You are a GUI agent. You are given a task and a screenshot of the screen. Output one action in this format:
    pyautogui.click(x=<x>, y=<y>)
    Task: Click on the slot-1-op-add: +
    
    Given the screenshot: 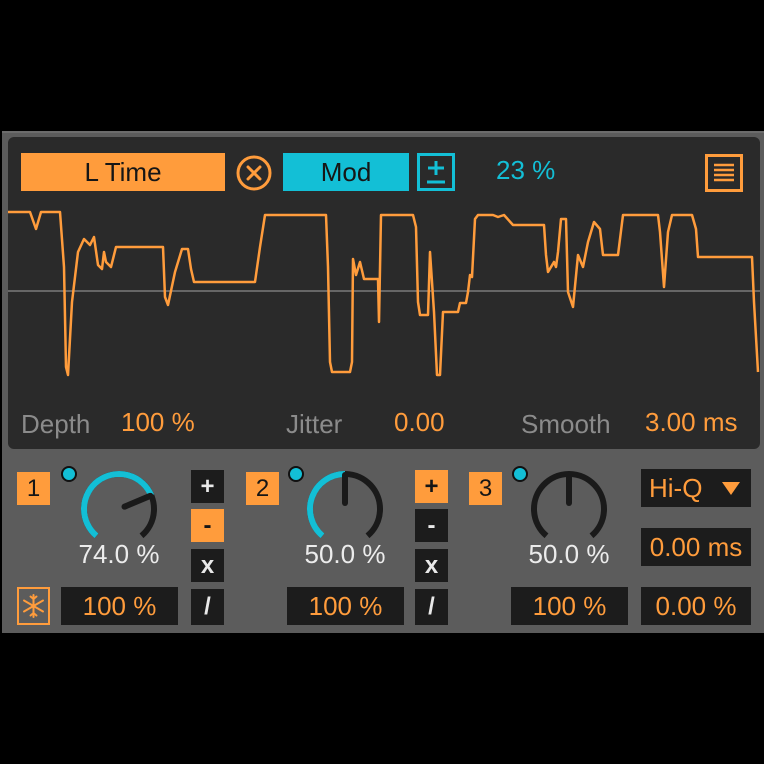 What is the action you would take?
    pyautogui.click(x=207, y=486)
    